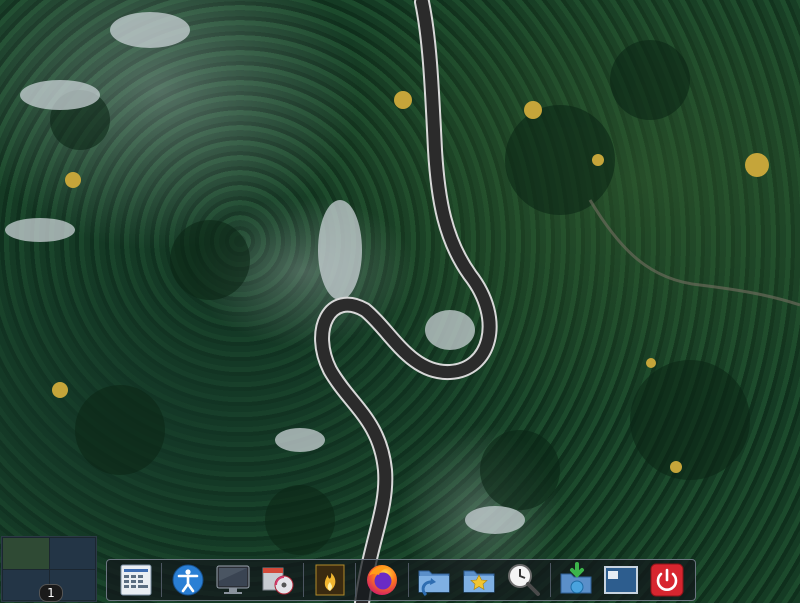  What do you see at coordinates (621, 580) in the screenshot?
I see `window-layout-icon` at bounding box center [621, 580].